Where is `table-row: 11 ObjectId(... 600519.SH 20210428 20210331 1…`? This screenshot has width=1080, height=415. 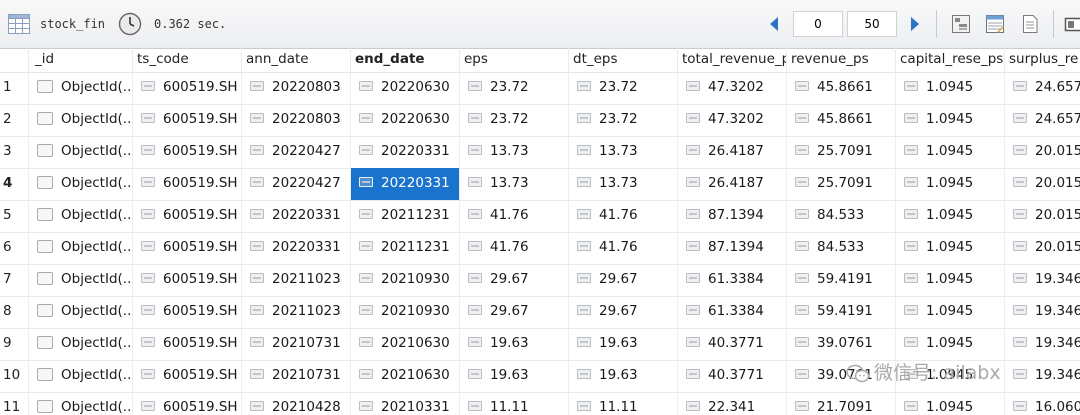 table-row: 11 ObjectId(... 600519.SH 20210428 20210331 1… is located at coordinates (540, 403).